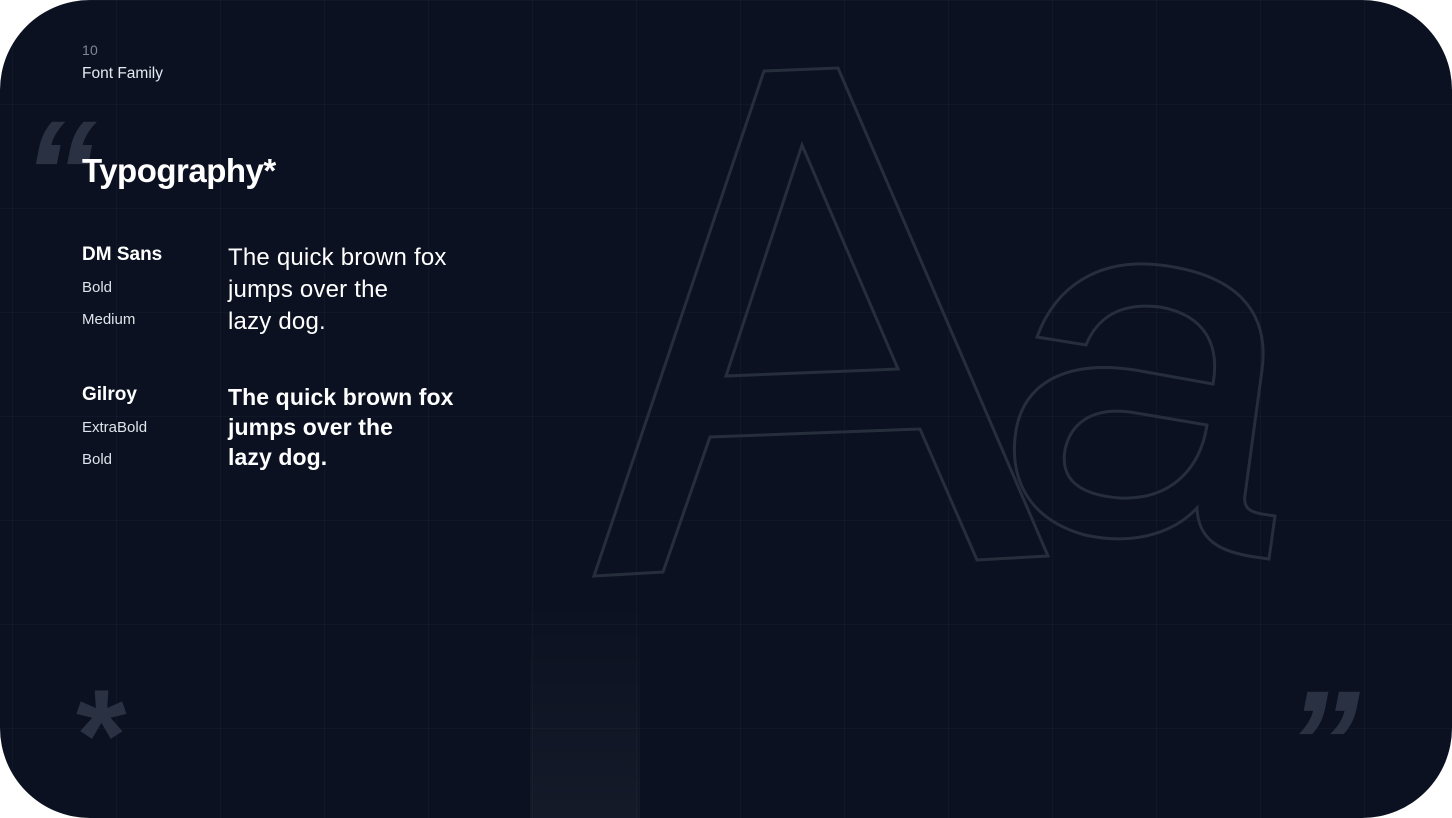 The height and width of the screenshot is (818, 1452). Describe the element at coordinates (109, 394) in the screenshot. I see `font-name: Gilroy` at that location.